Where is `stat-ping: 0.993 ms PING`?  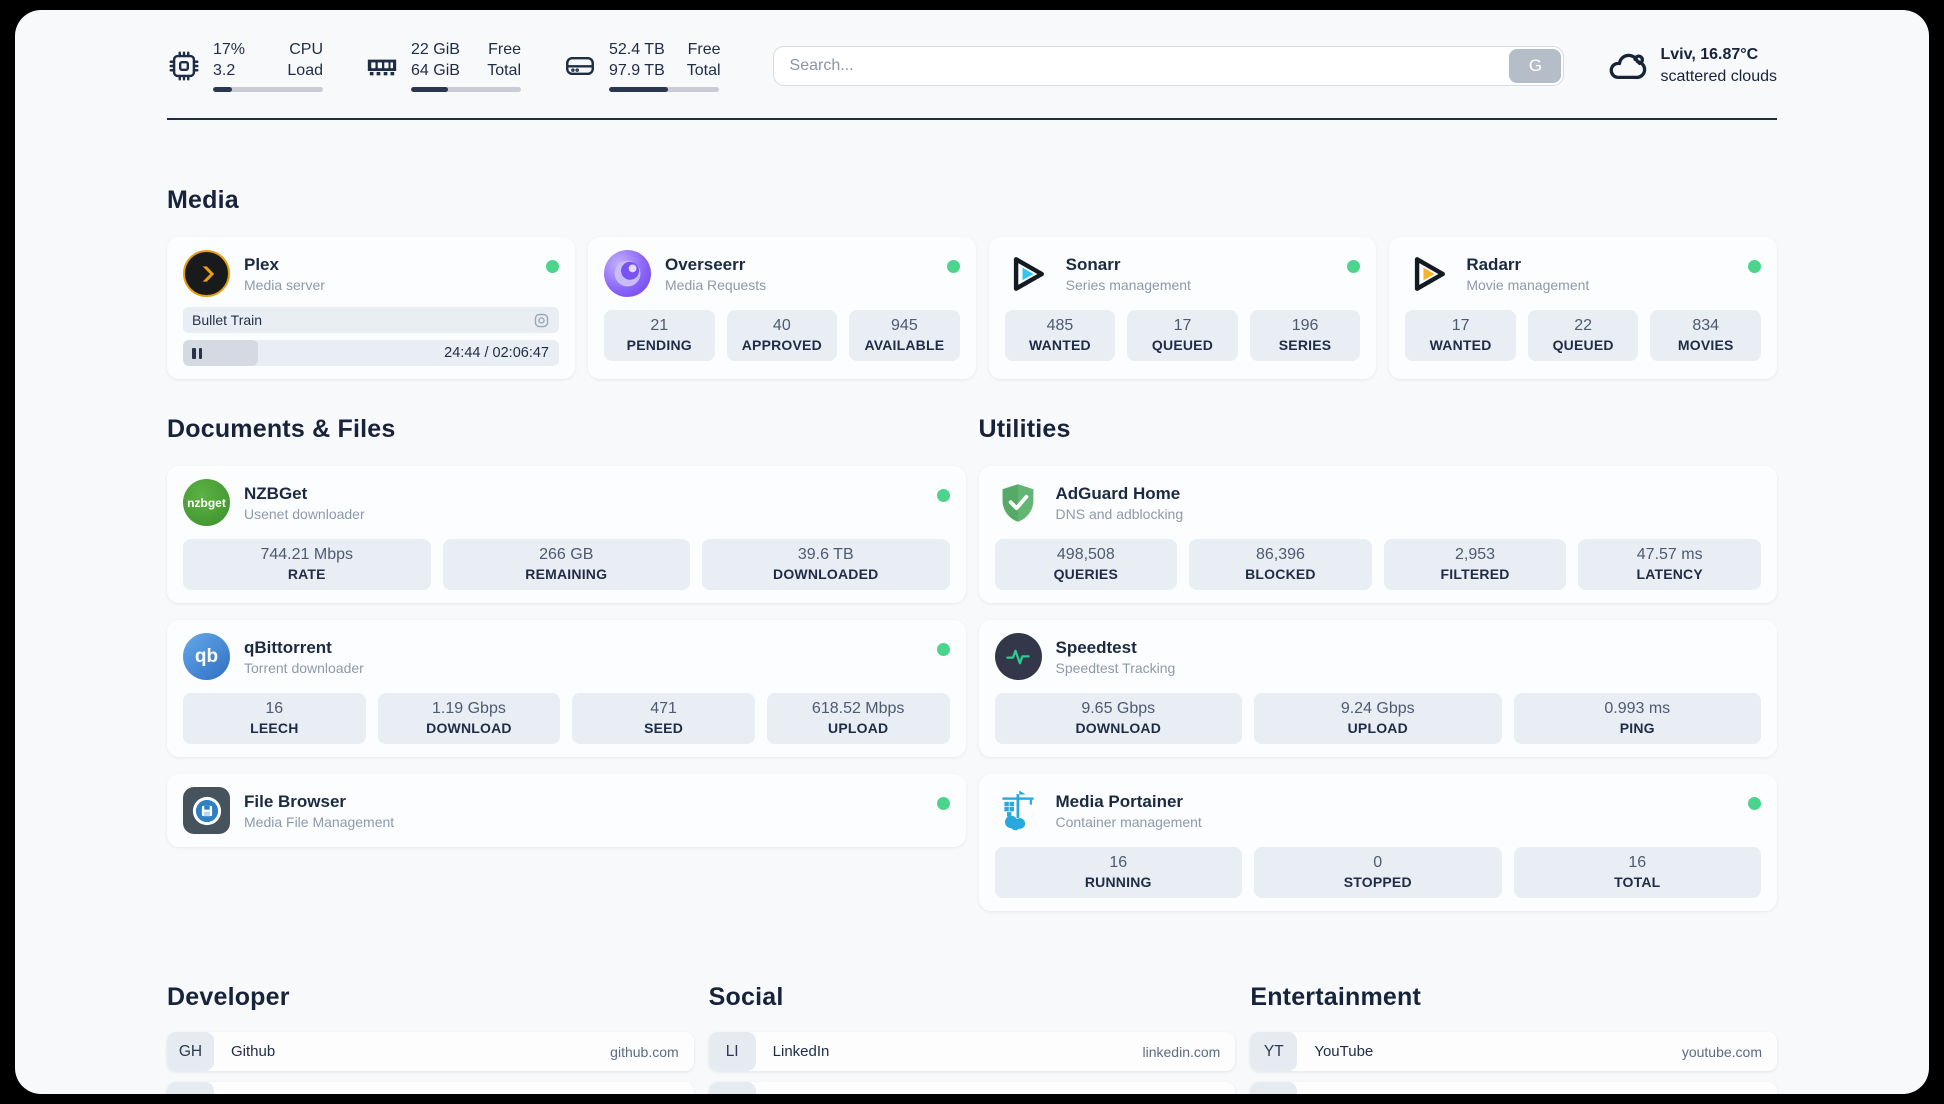
stat-ping: 0.993 ms PING is located at coordinates (1637, 718).